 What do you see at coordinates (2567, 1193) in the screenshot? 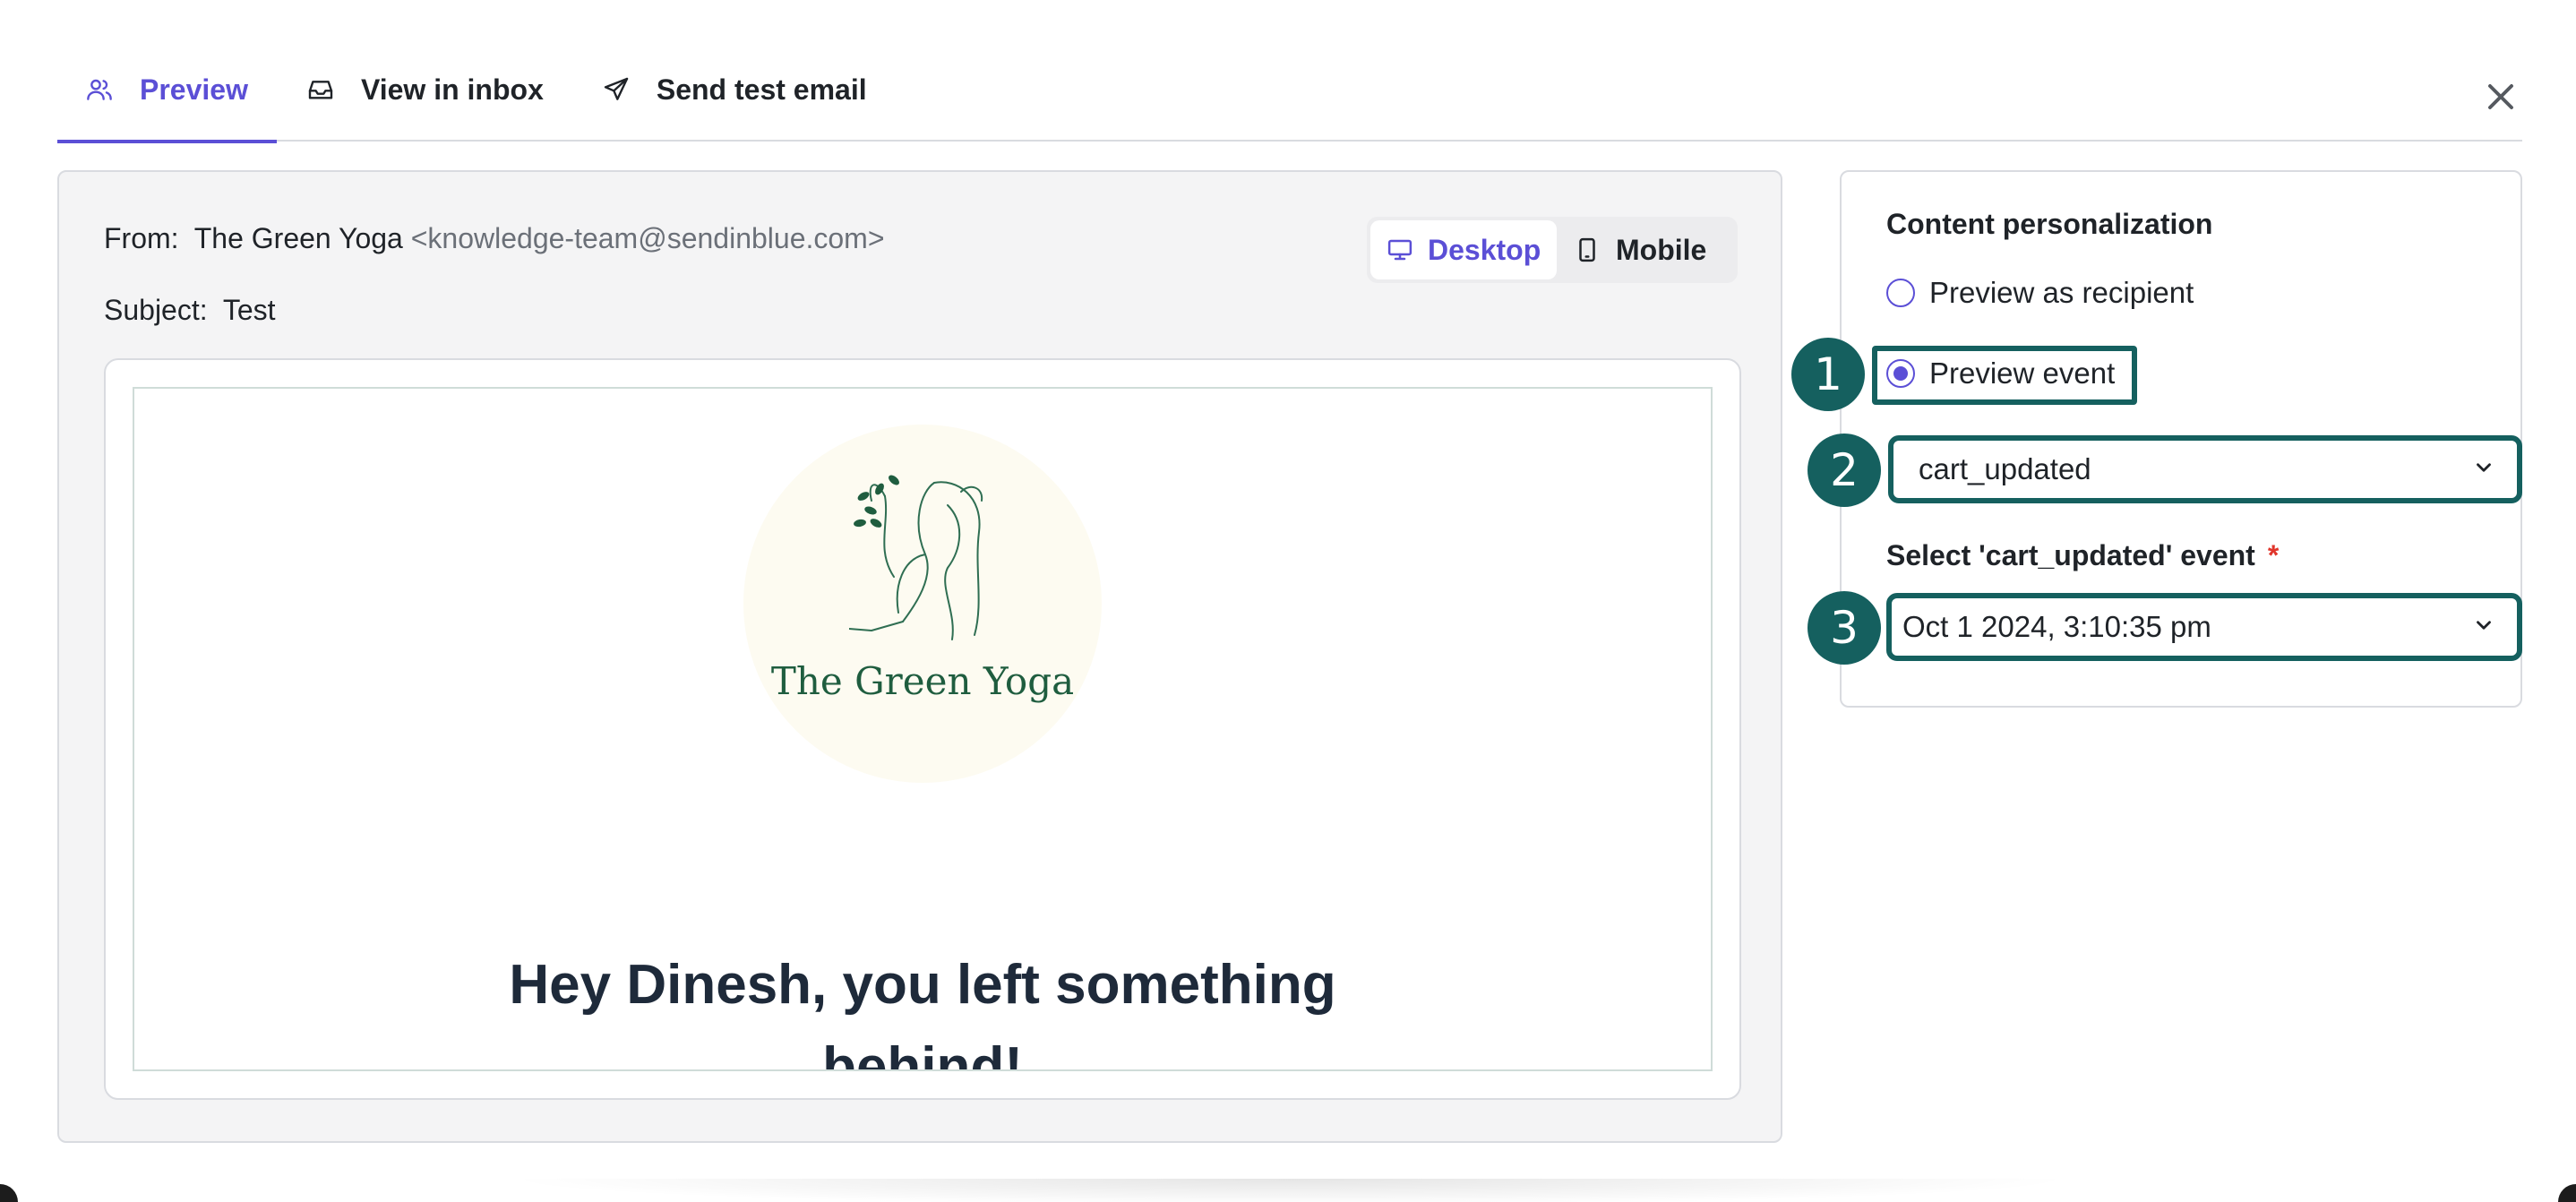
I see `window-corner-right` at bounding box center [2567, 1193].